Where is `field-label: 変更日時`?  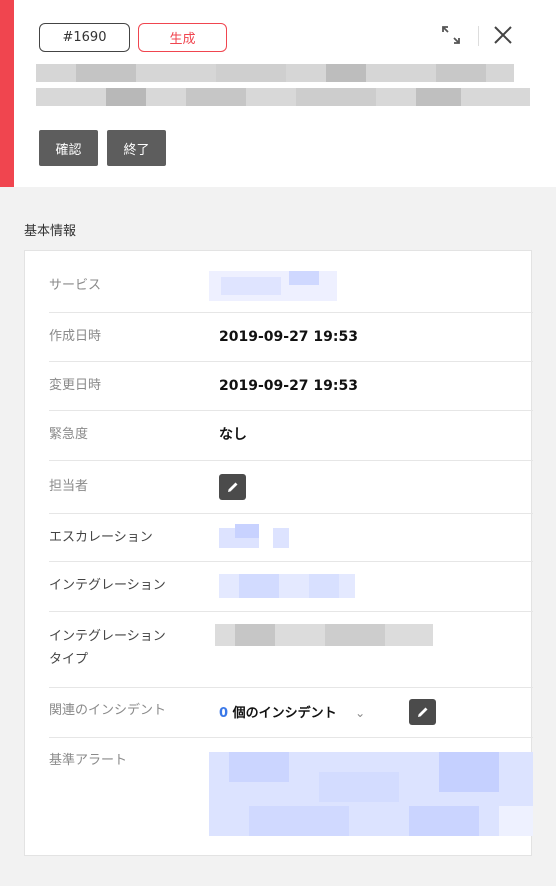 field-label: 変更日時 is located at coordinates (75, 385).